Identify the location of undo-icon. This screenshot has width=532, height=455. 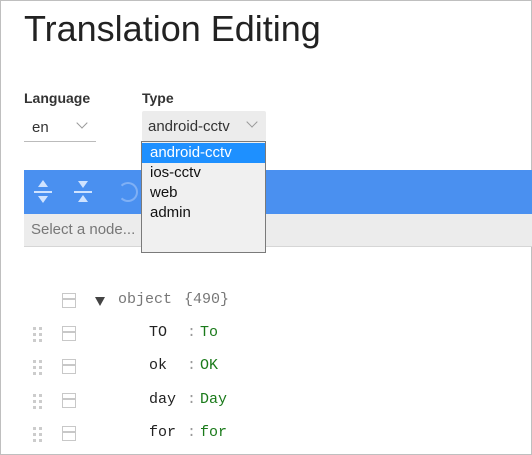
(128, 192).